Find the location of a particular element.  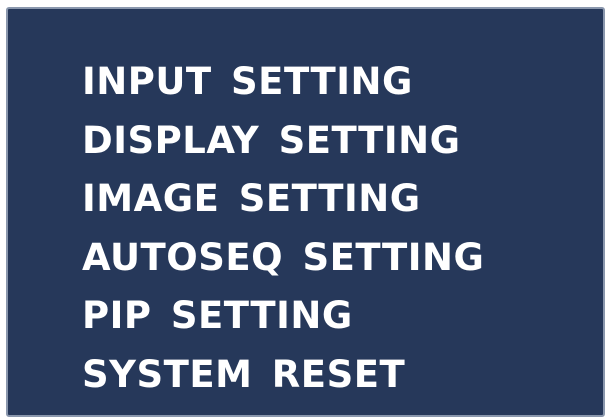

menu-item-pip-setting: PIP SETTING is located at coordinates (283, 316).